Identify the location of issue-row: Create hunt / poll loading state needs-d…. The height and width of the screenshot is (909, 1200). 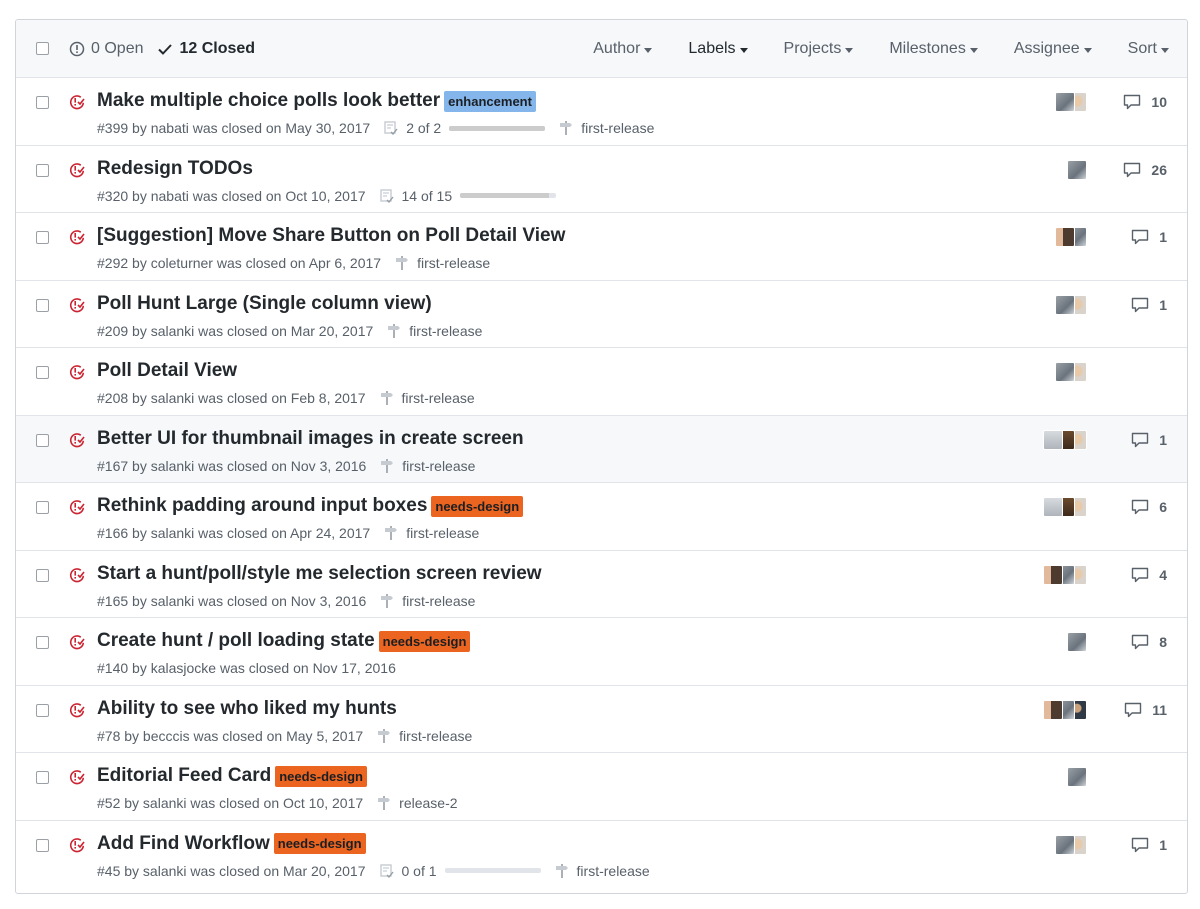
(601, 652).